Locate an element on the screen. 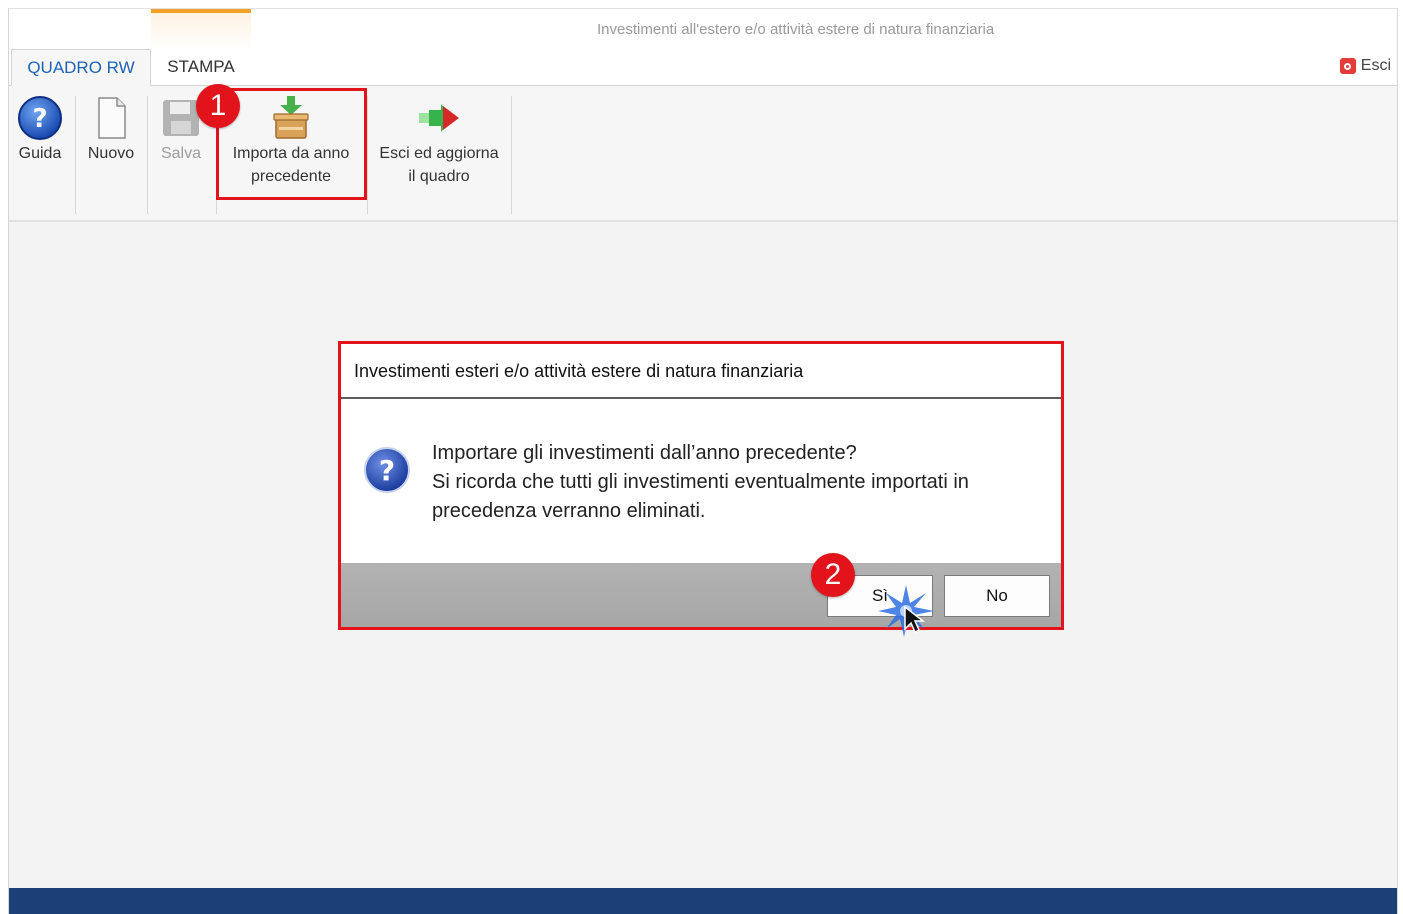  exit-update-label-line2: il quadro is located at coordinates (439, 176).